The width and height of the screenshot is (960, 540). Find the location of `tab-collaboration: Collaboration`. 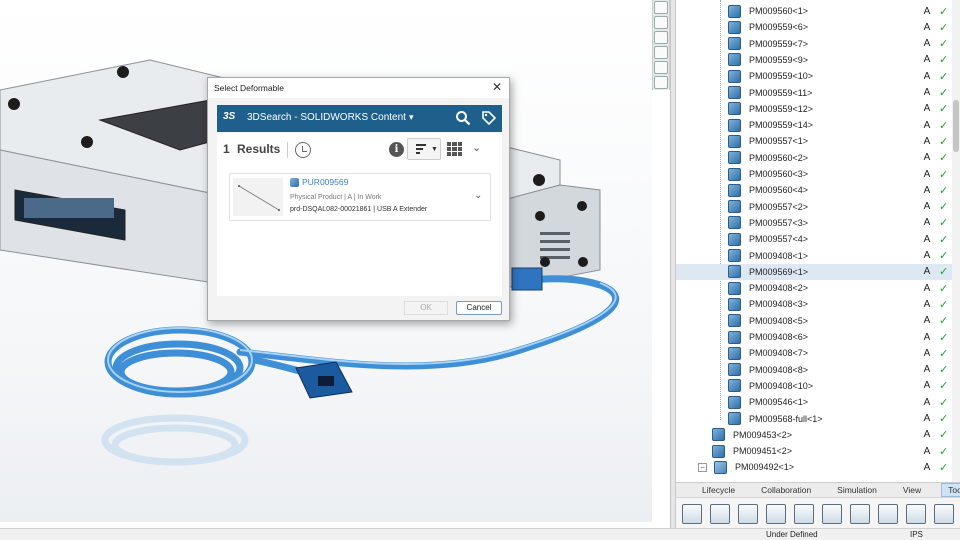

tab-collaboration: Collaboration is located at coordinates (786, 490).